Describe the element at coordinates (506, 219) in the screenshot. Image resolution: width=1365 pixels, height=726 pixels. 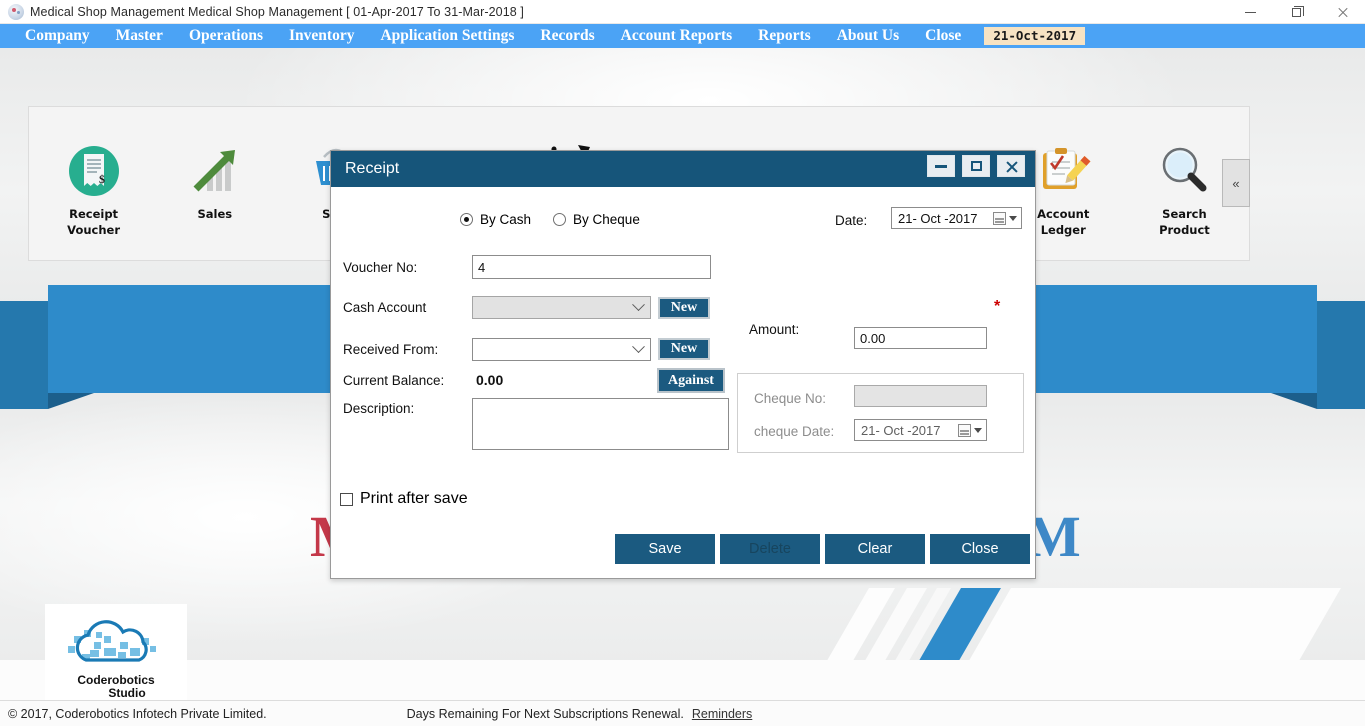
I see `radio-by-cash-label: By Cash` at that location.